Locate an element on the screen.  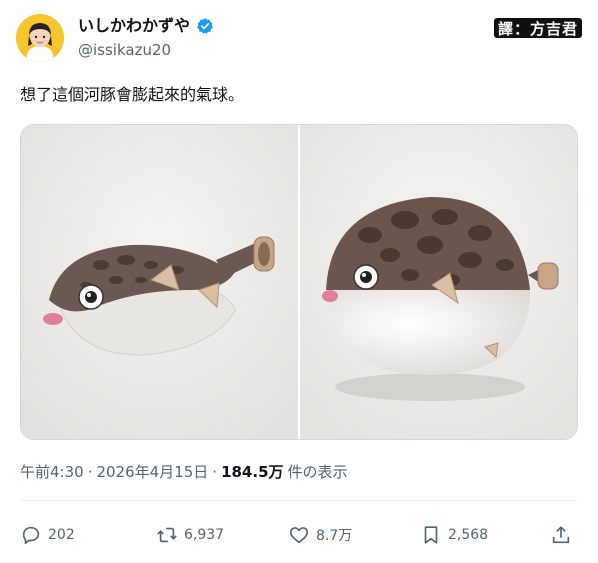
tweet-header: いしかわかずや @issikazu20 譯：方吉君 is located at coordinates (299, 39).